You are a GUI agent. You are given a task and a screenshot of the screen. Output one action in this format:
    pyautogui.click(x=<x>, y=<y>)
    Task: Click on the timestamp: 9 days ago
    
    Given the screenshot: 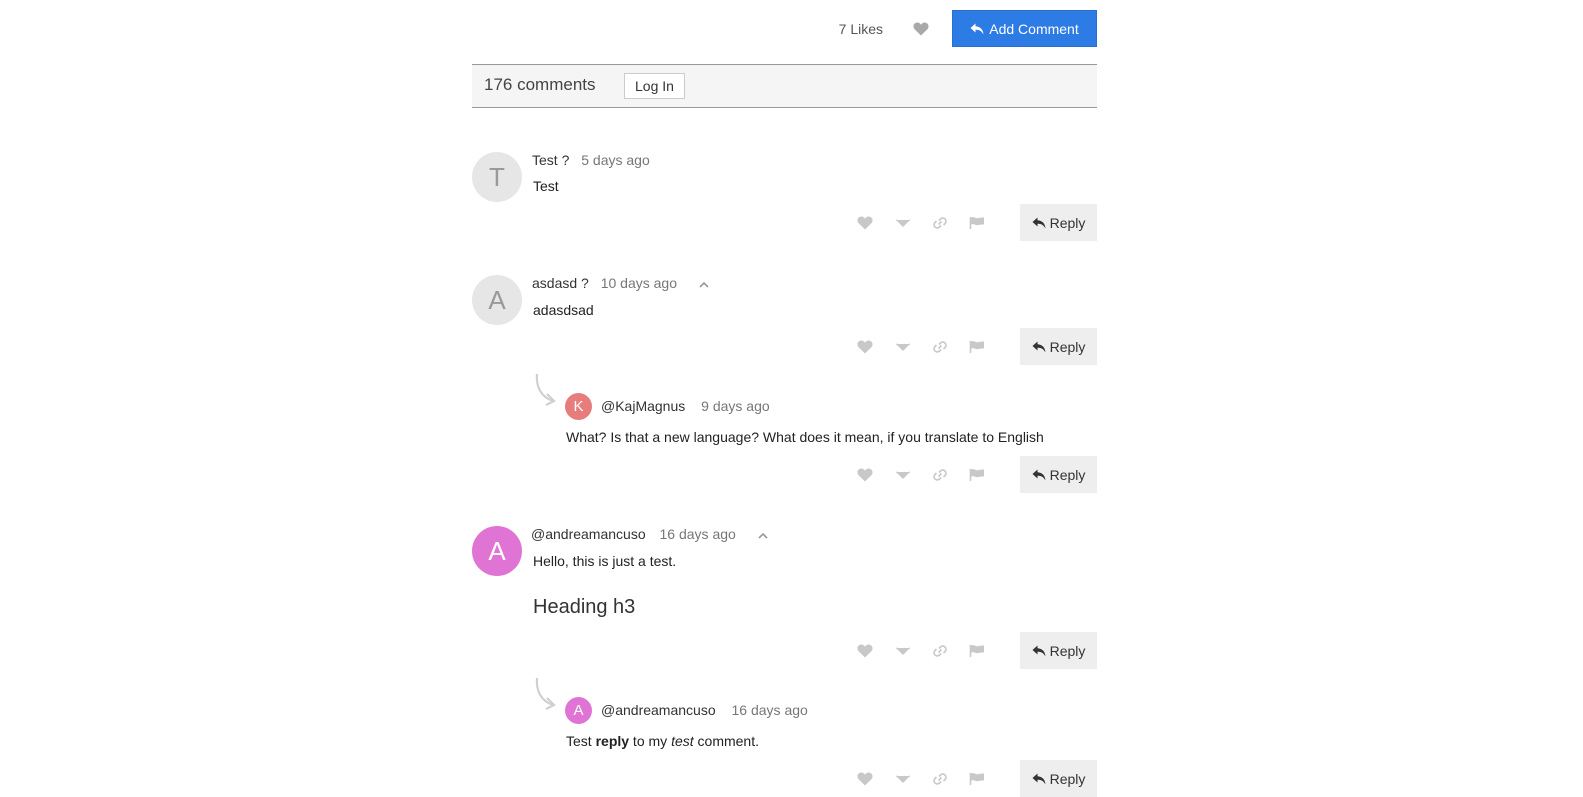 What is the action you would take?
    pyautogui.click(x=735, y=406)
    